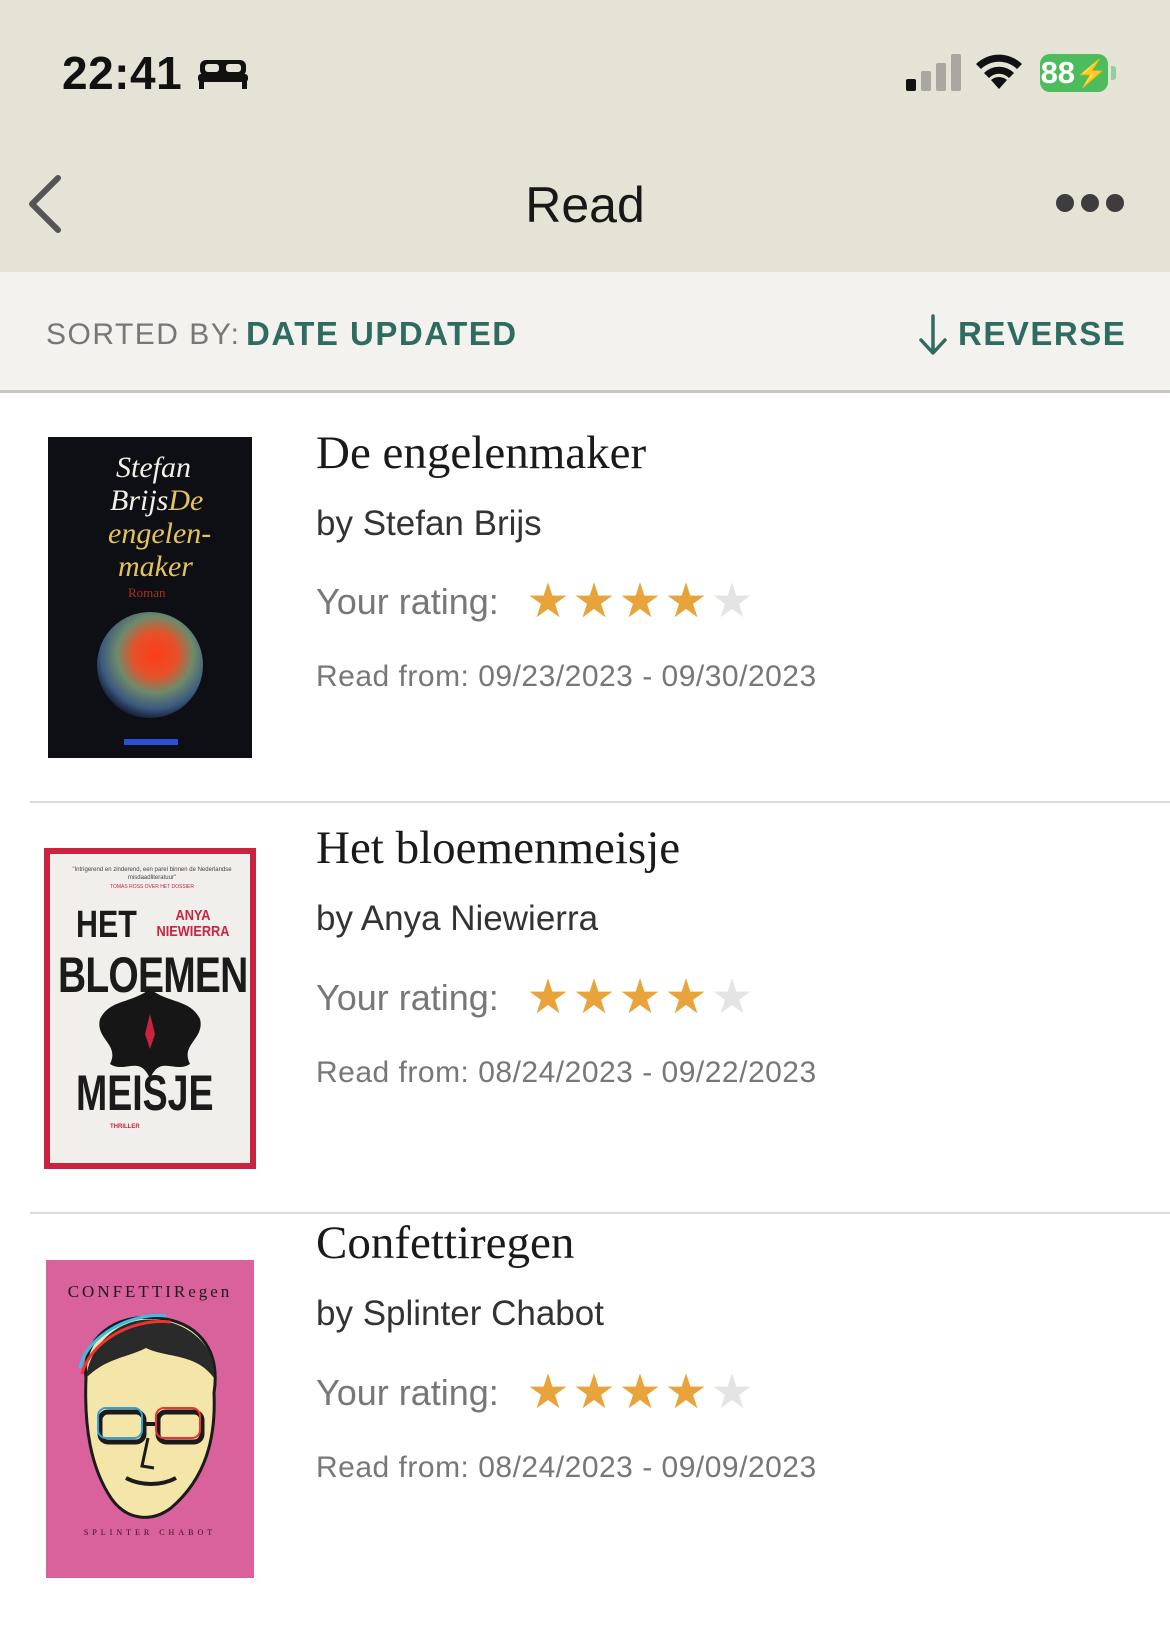 This screenshot has width=1170, height=1625. Describe the element at coordinates (429, 524) in the screenshot. I see `book-author: by Stefan Brijs` at that location.